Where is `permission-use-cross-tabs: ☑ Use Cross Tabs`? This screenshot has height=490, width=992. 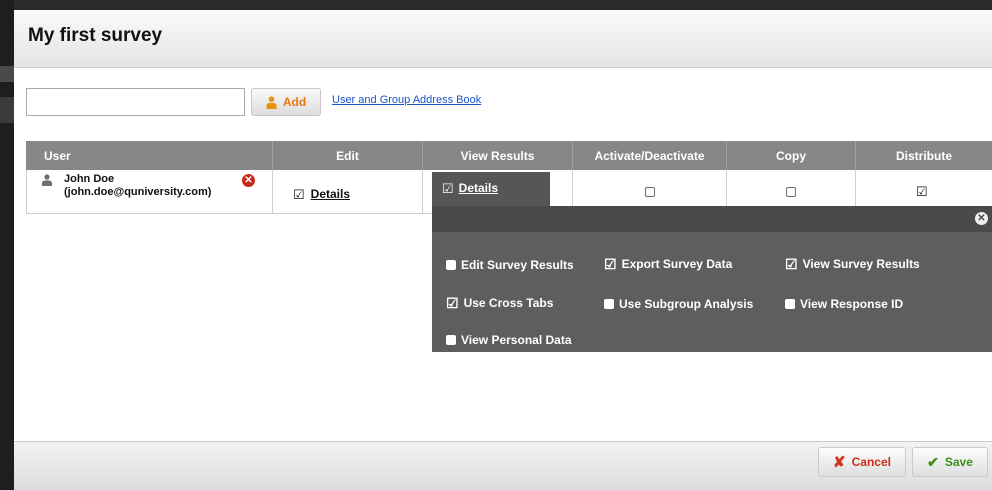
permission-use-cross-tabs: ☑ Use Cross Tabs is located at coordinates (499, 303).